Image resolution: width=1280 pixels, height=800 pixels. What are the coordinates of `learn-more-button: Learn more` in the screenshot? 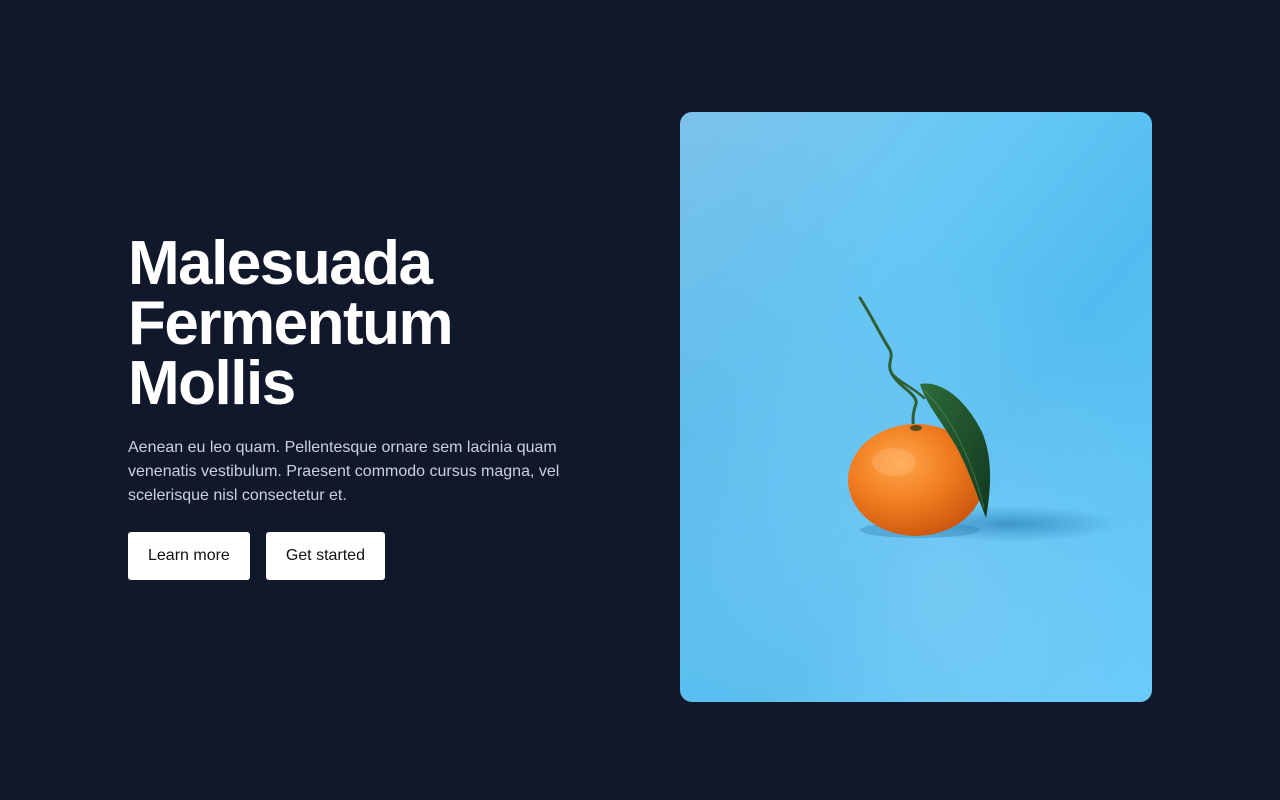 It's located at (189, 556).